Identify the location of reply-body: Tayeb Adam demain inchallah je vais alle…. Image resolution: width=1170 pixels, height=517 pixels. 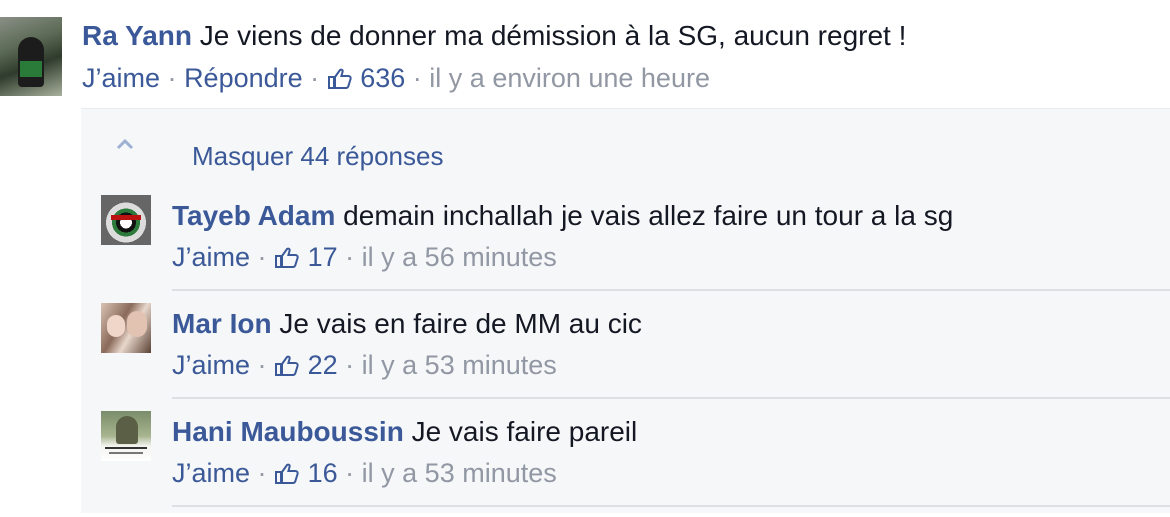
(562, 216).